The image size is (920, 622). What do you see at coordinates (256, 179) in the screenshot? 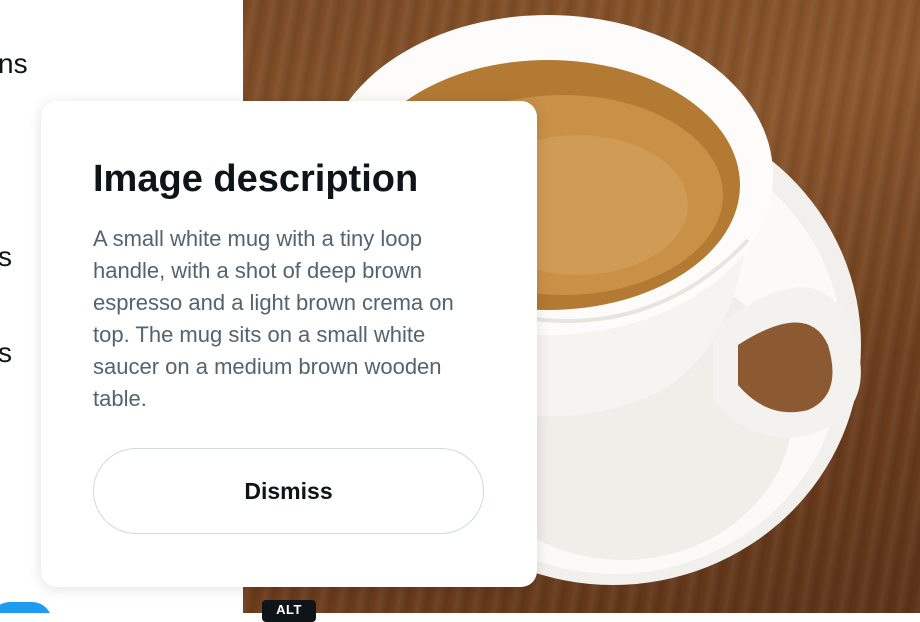
I see `dialog-title: Image description` at bounding box center [256, 179].